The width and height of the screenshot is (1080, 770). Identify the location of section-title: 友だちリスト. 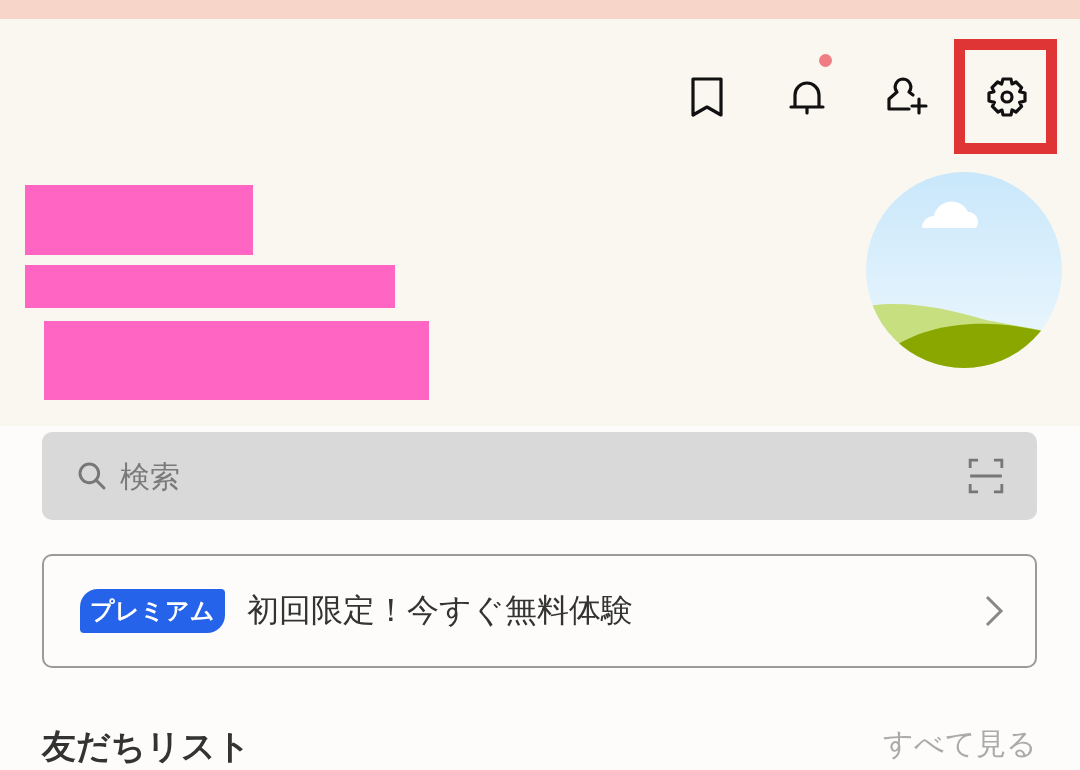
(146, 746).